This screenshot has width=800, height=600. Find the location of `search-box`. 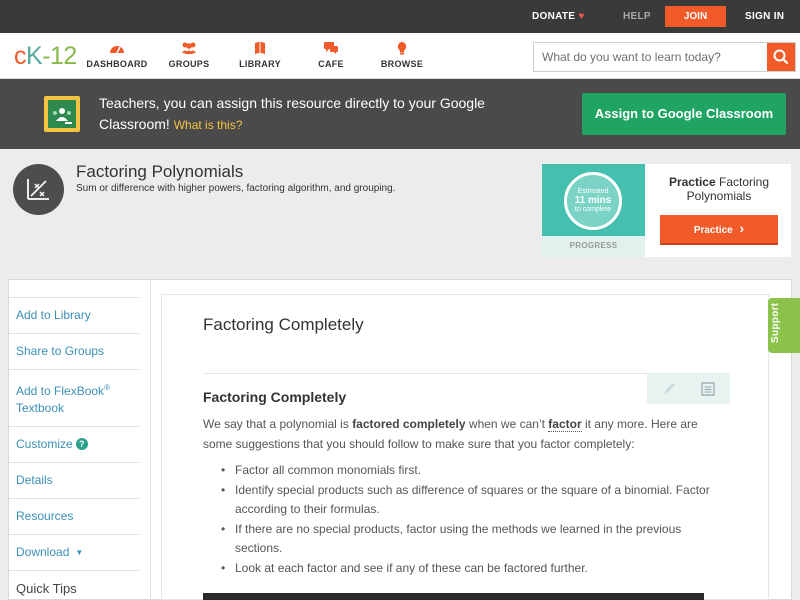

search-box is located at coordinates (664, 57).